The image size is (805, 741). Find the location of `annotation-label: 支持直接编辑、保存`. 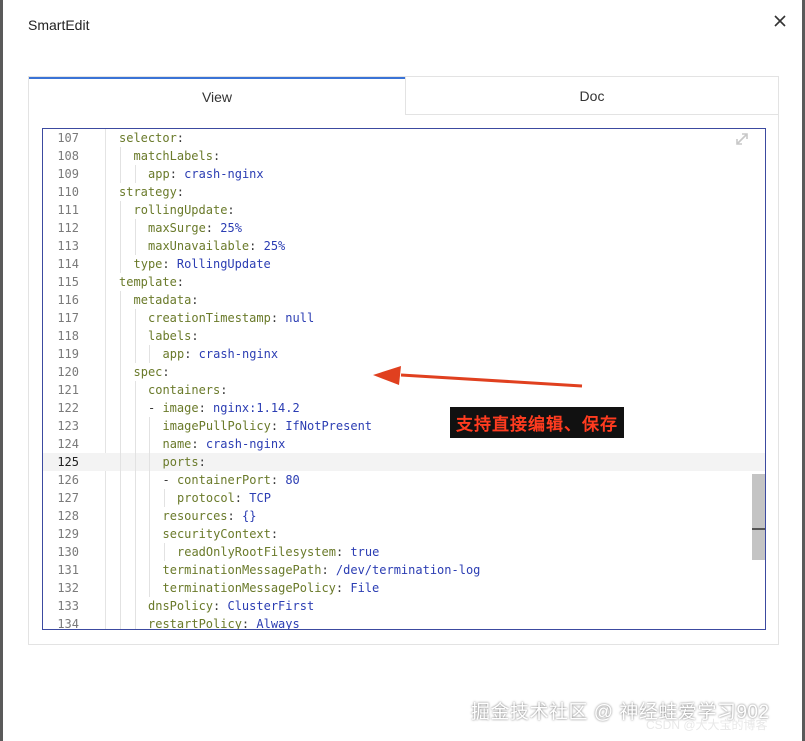

annotation-label: 支持直接编辑、保存 is located at coordinates (537, 422).